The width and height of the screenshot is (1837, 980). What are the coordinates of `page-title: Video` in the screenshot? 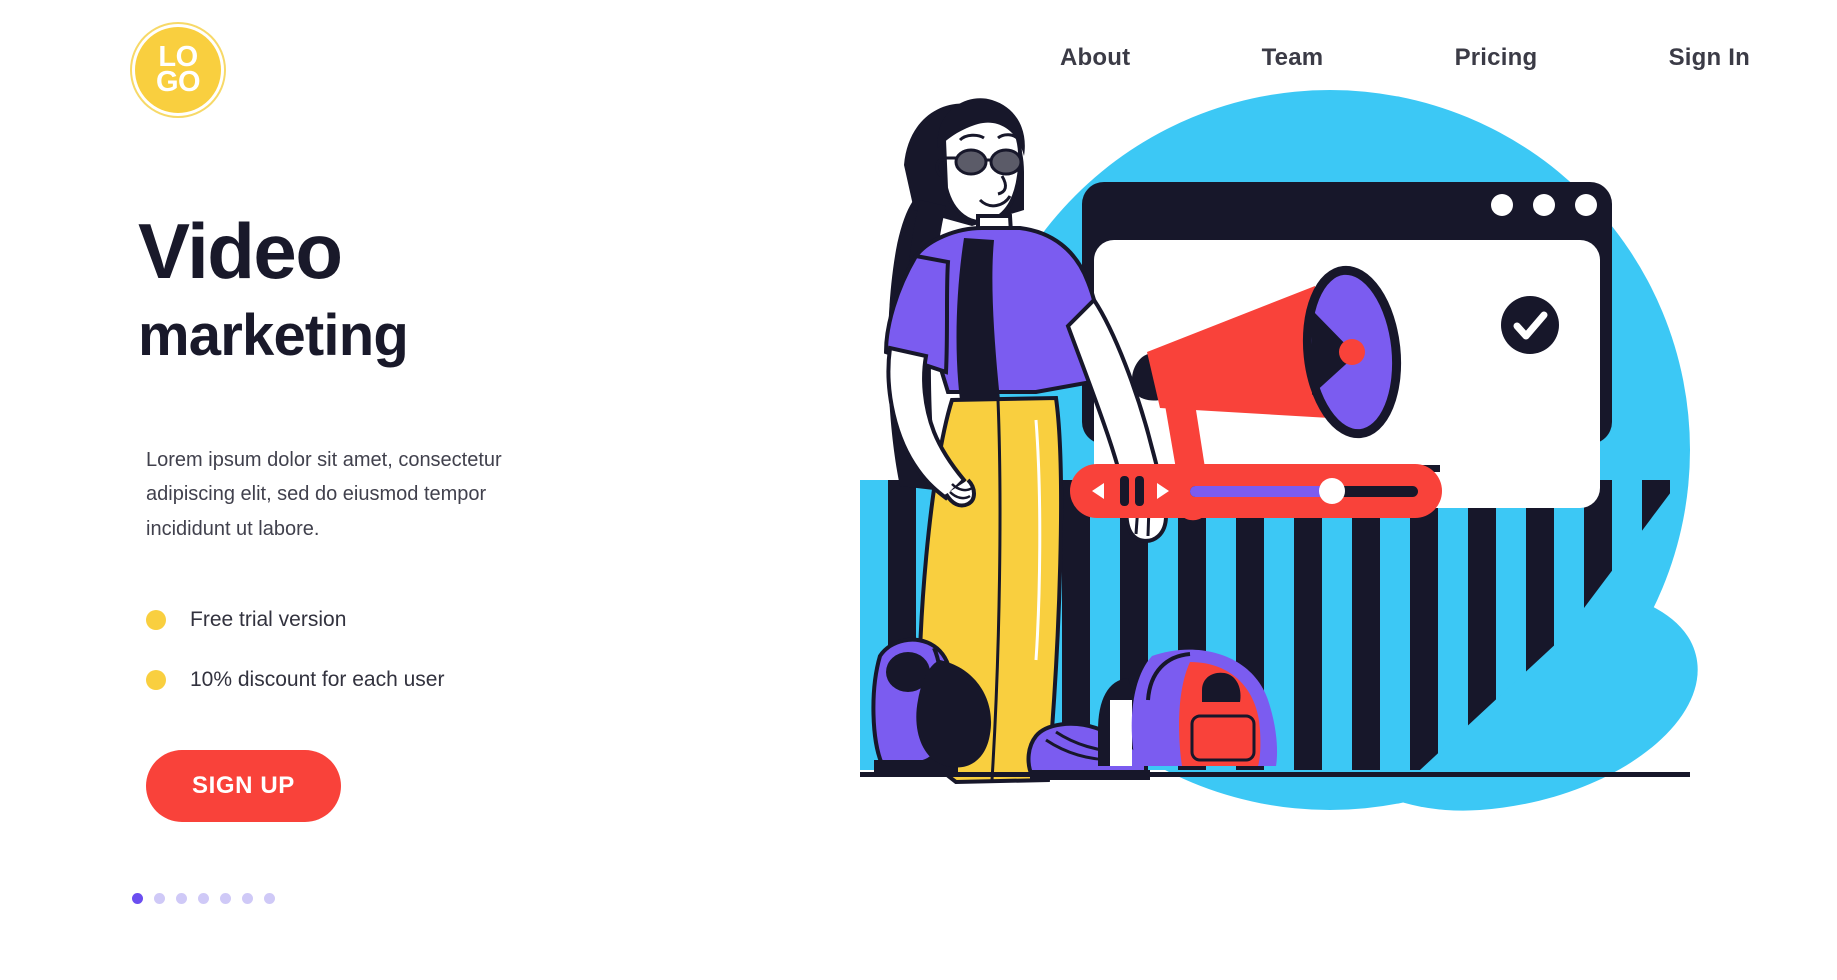 It's located at (240, 251).